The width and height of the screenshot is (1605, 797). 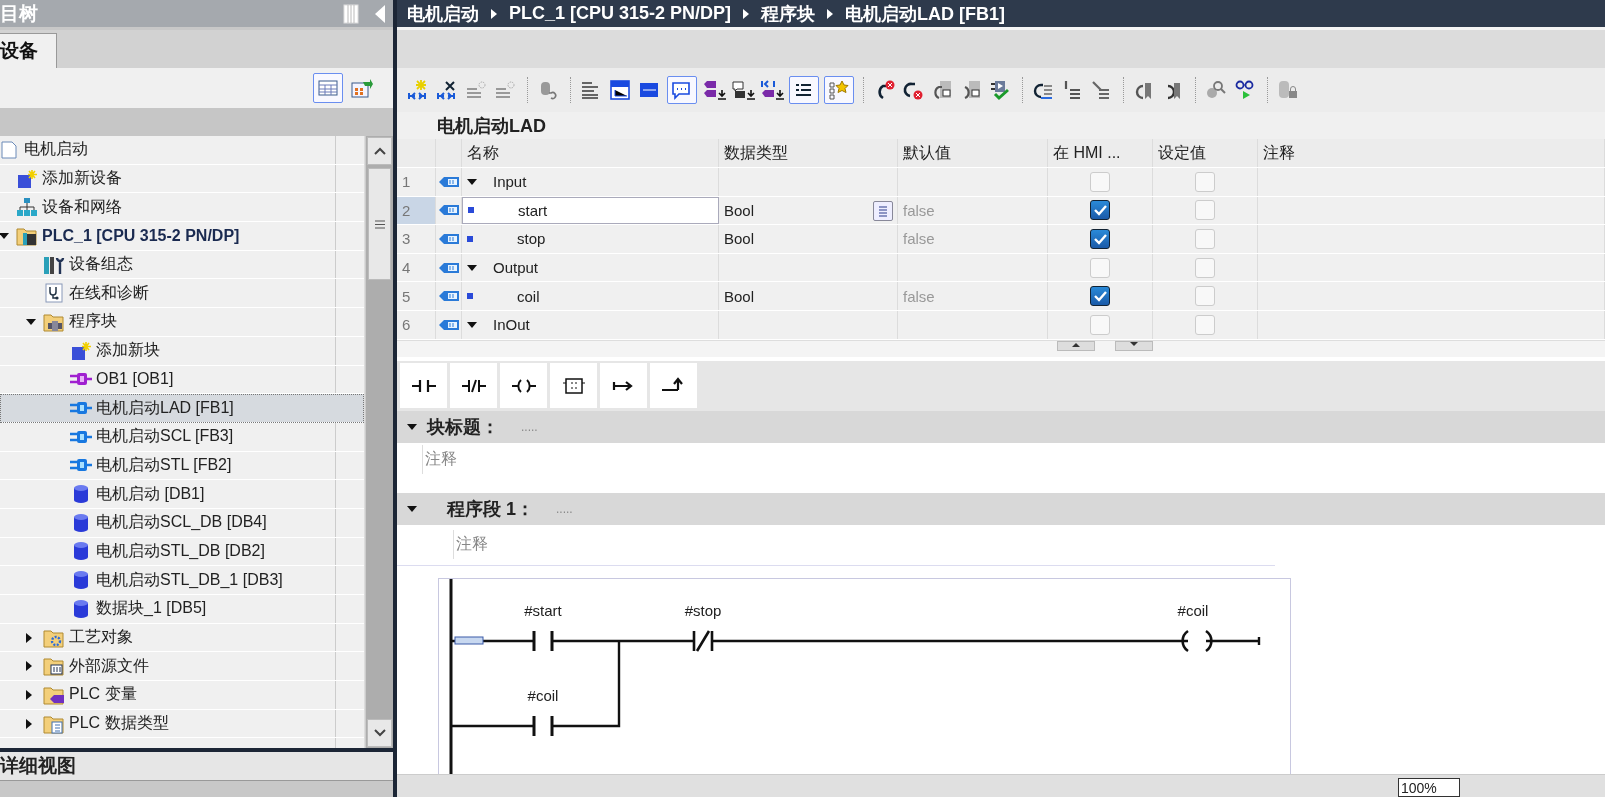 What do you see at coordinates (1076, 345) in the screenshot?
I see `scroll-up-button` at bounding box center [1076, 345].